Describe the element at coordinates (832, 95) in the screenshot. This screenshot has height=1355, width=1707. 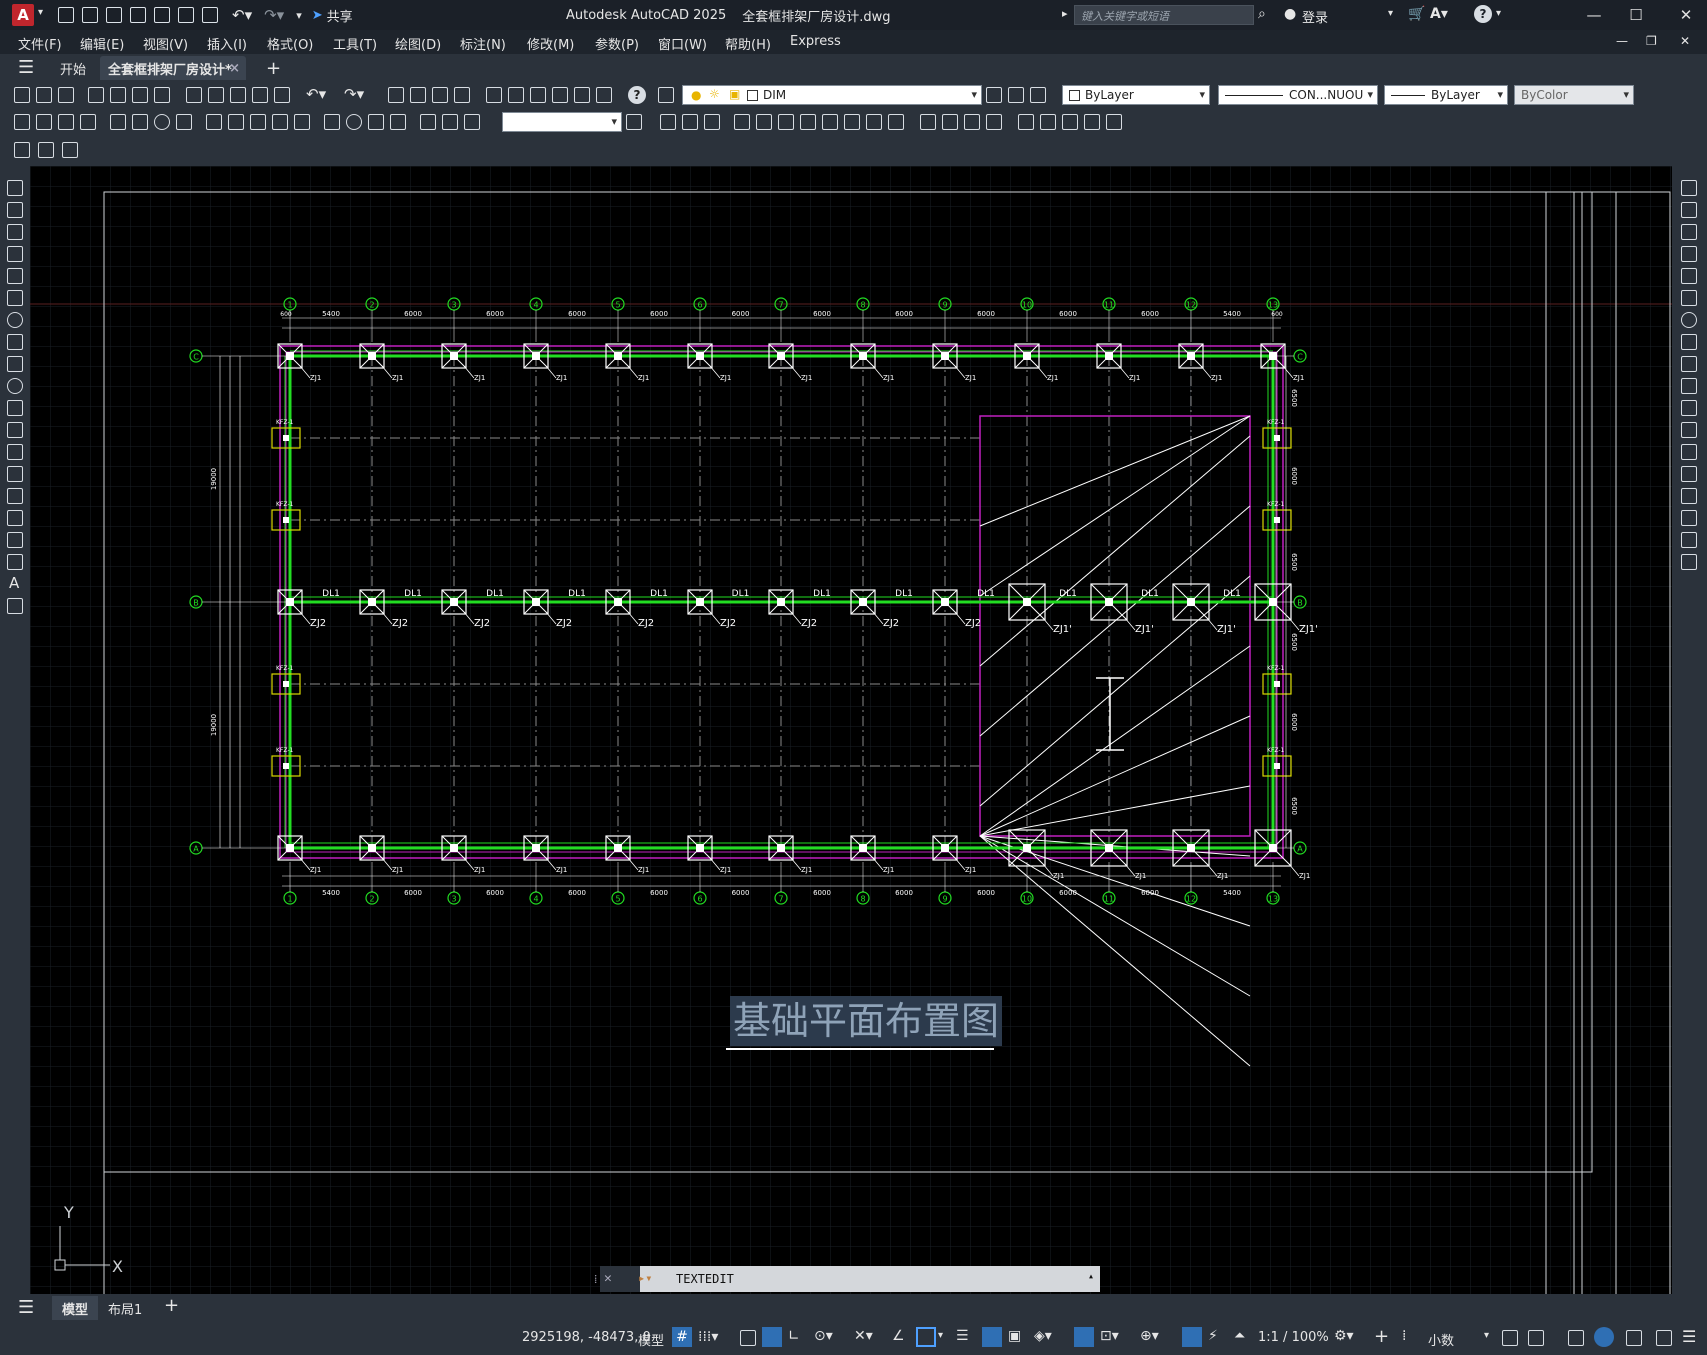
I see `layer-dropdown: ● ☼ ▣ DIM` at that location.